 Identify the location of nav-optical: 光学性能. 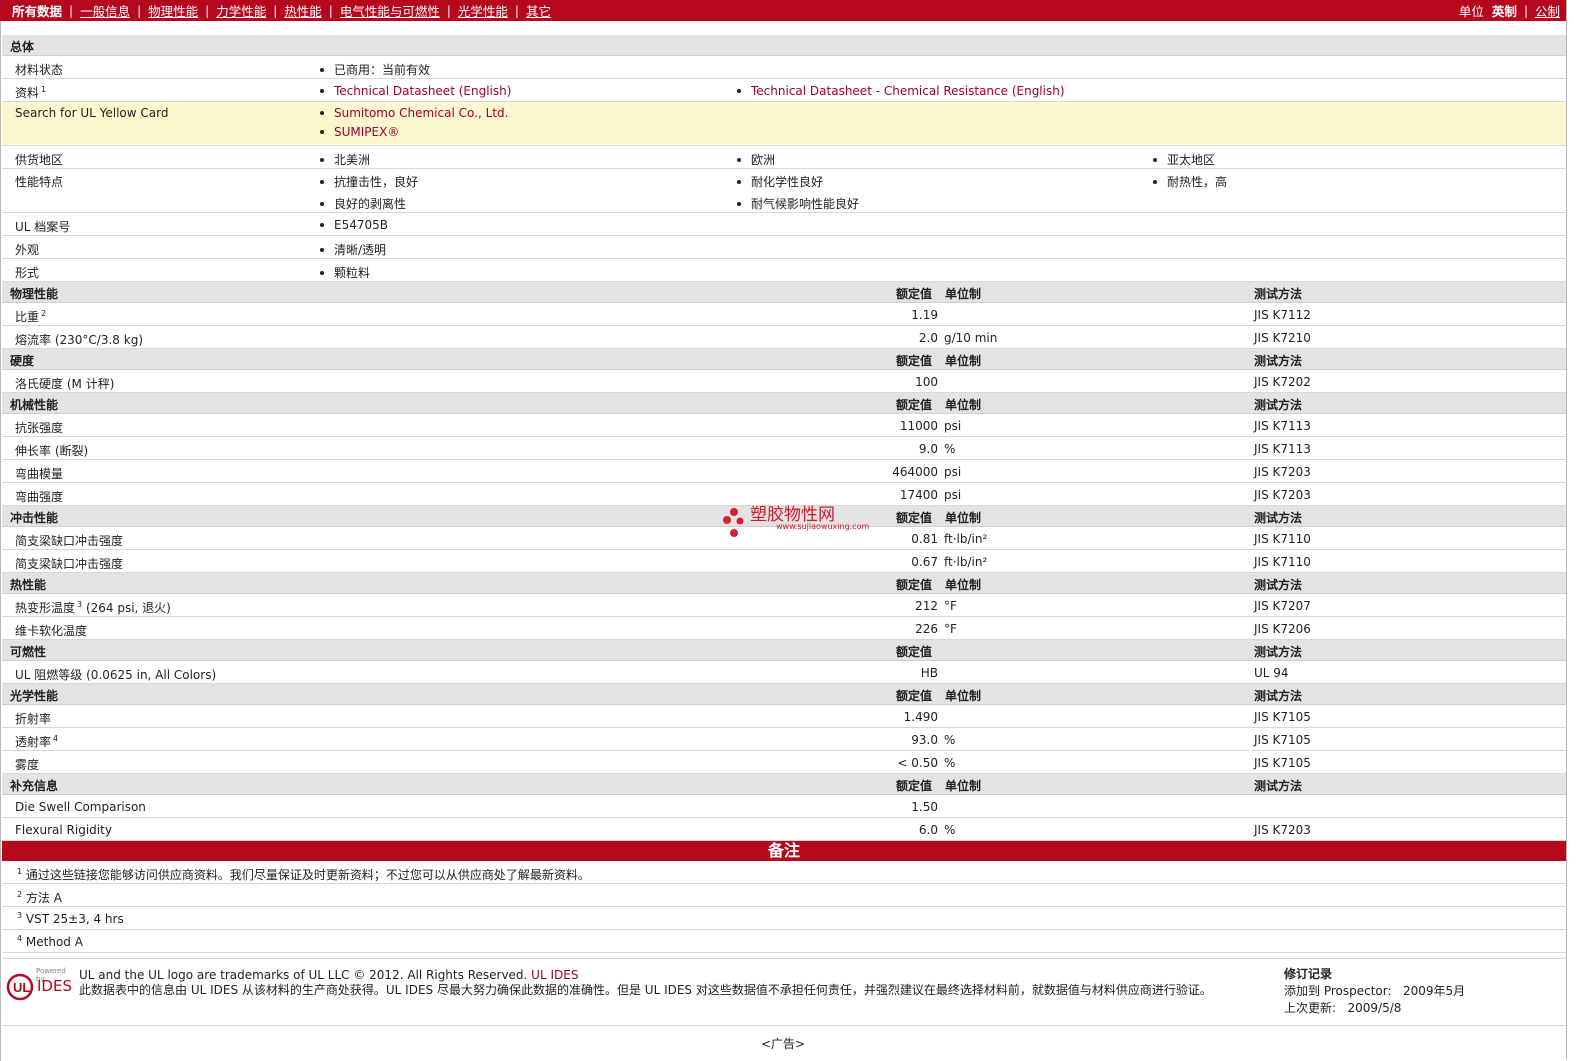
(483, 10).